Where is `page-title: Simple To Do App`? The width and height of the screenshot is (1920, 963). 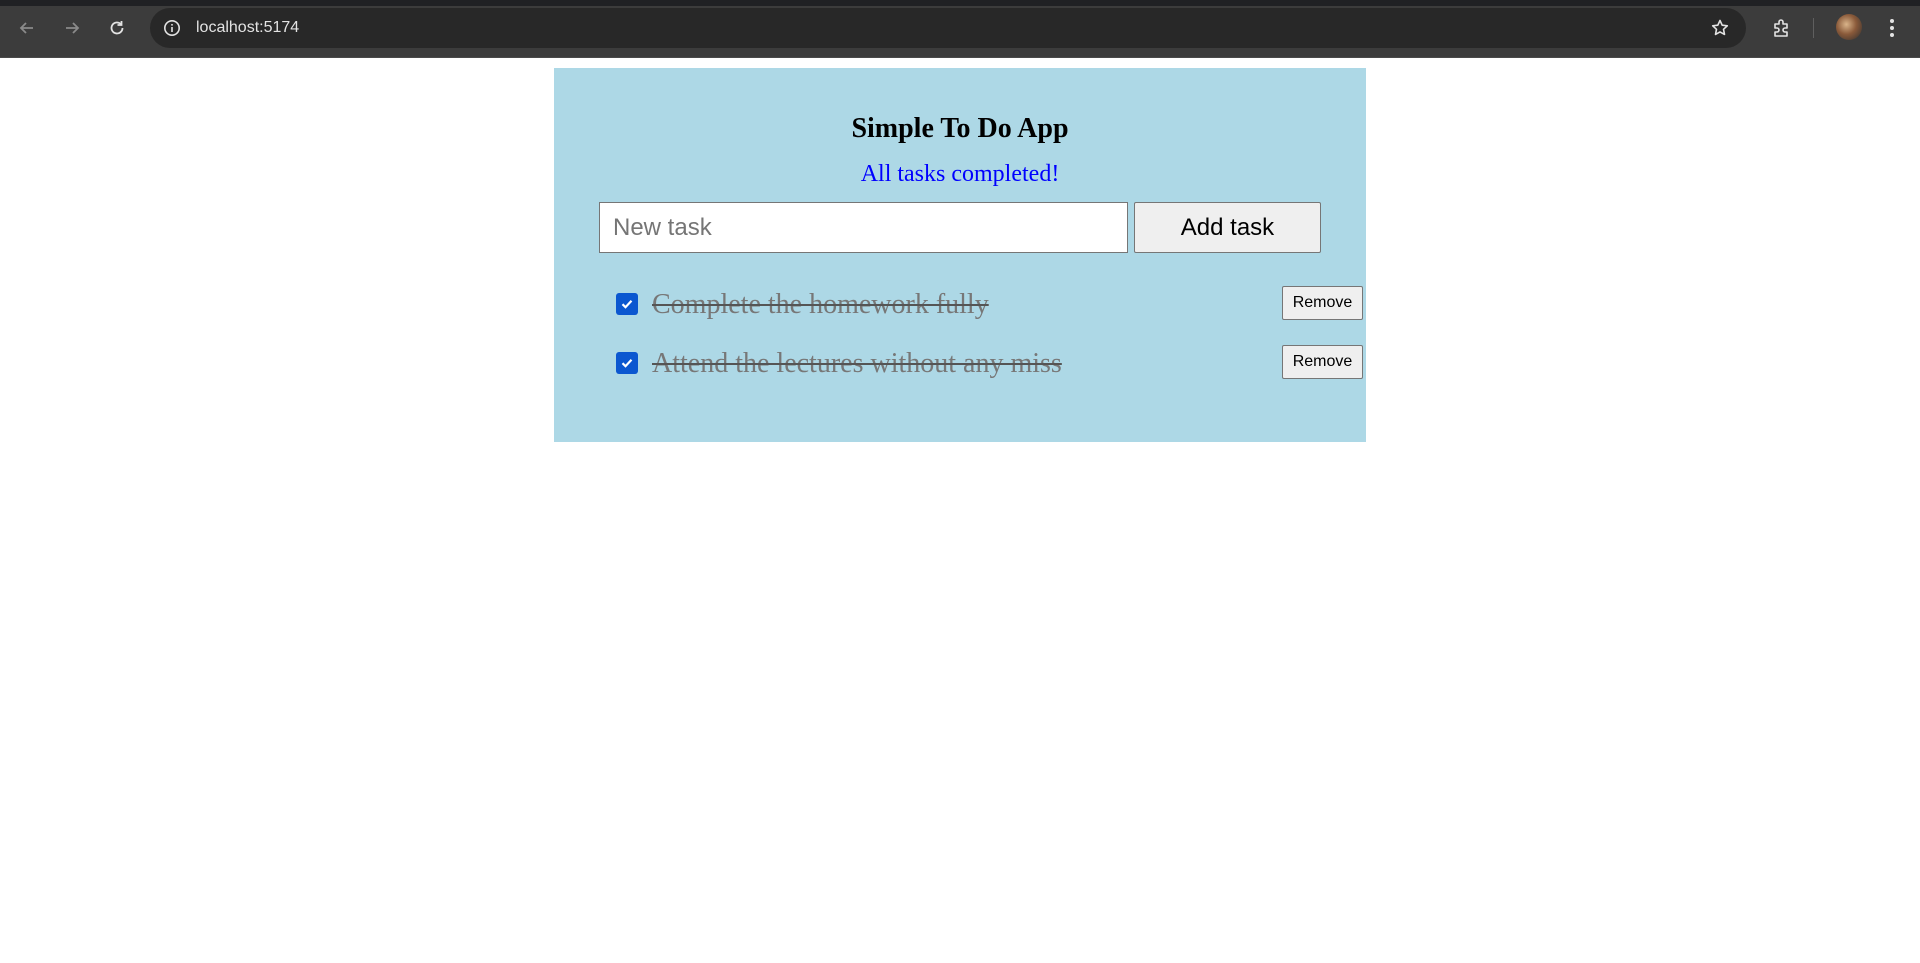 page-title: Simple To Do App is located at coordinates (960, 128).